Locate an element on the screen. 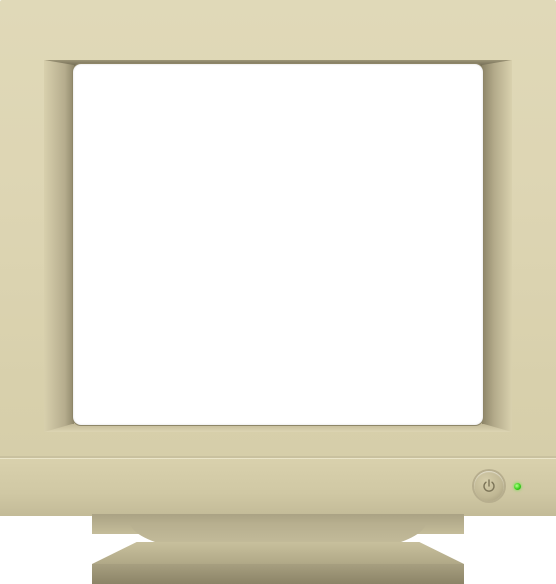 The width and height of the screenshot is (556, 584). screen-recess-right is located at coordinates (497, 246).